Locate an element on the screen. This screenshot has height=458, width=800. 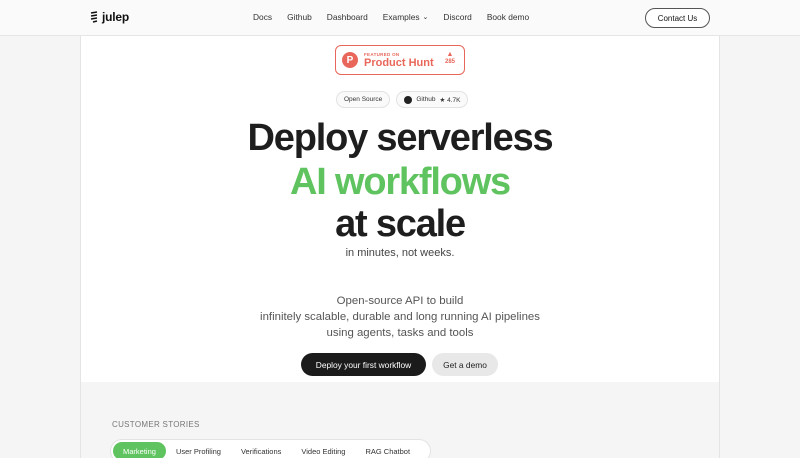
product-hunt-badge: P FEATURED ON Product Hunt ▲ 285 is located at coordinates (400, 60).